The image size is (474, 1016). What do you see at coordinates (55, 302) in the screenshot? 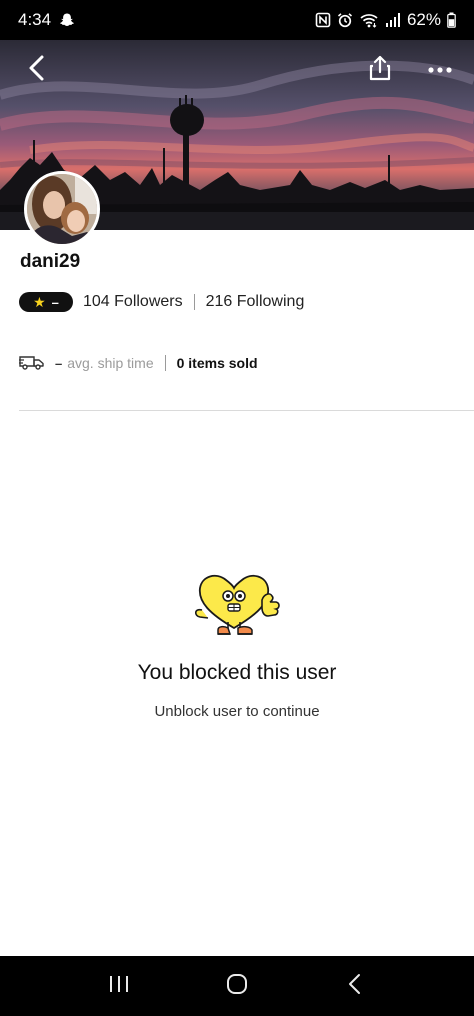
I see `rating-value: –` at bounding box center [55, 302].